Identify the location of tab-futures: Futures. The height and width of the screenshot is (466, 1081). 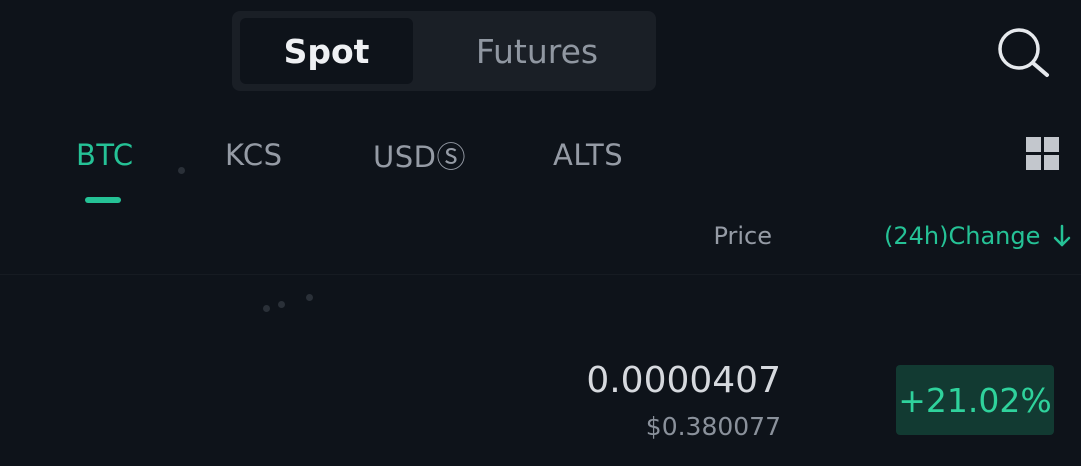
(537, 51).